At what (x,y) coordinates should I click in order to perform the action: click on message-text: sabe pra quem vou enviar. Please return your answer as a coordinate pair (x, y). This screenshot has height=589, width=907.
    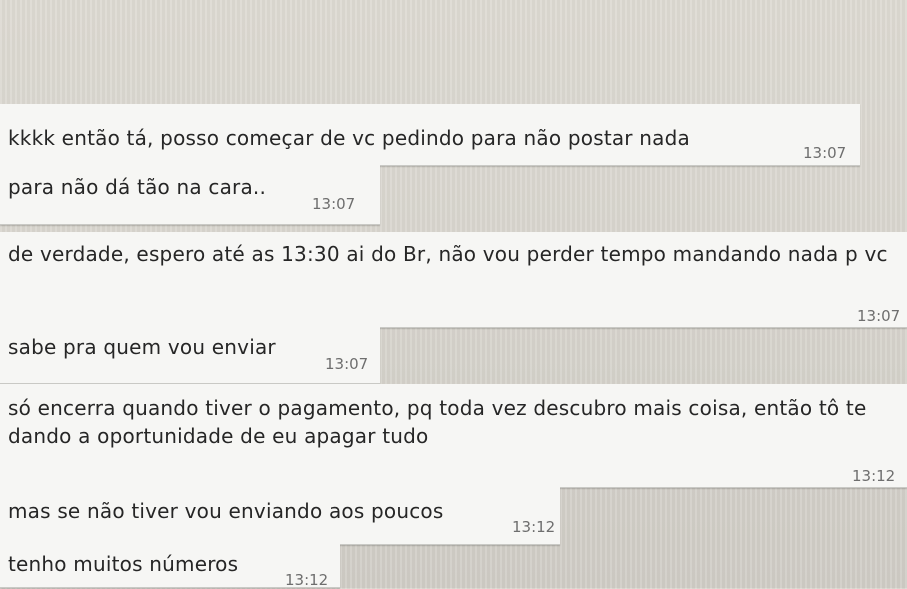
    Looking at the image, I should click on (142, 347).